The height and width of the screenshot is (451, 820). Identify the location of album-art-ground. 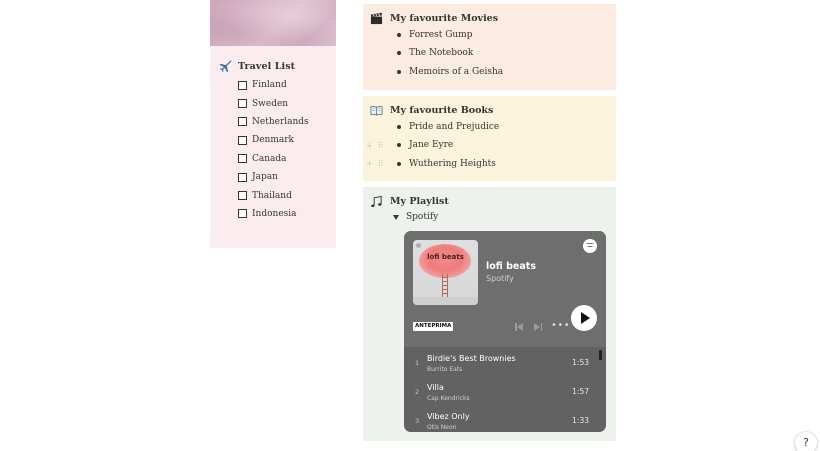
(445, 301).